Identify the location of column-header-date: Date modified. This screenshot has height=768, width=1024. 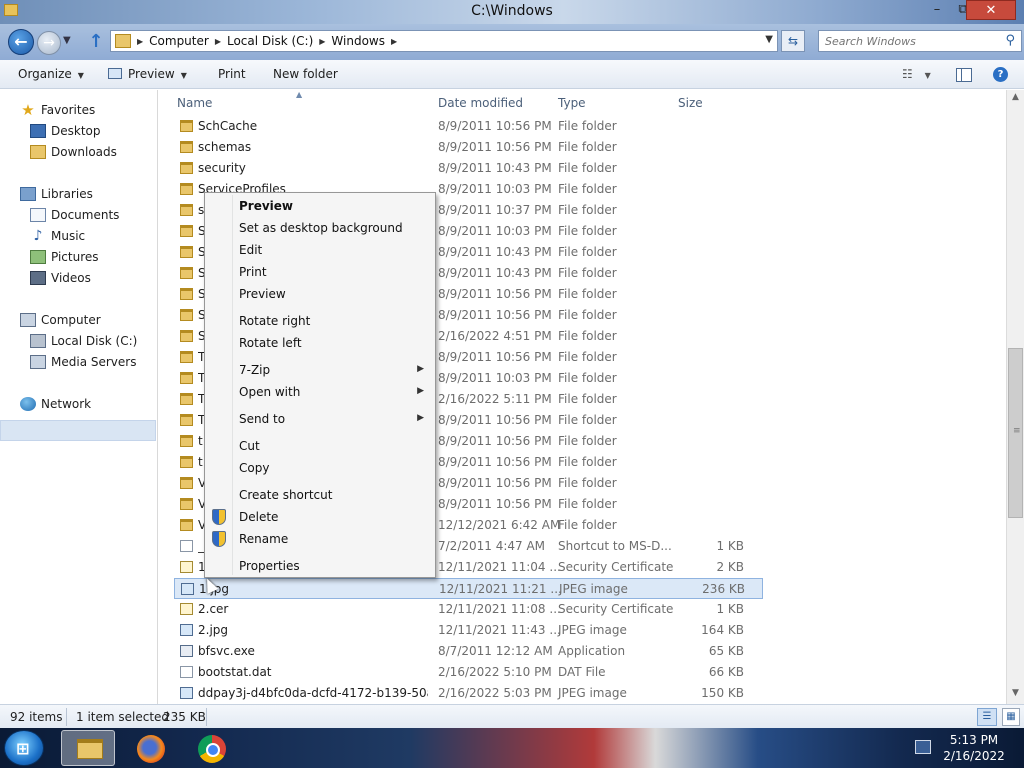
(480, 103).